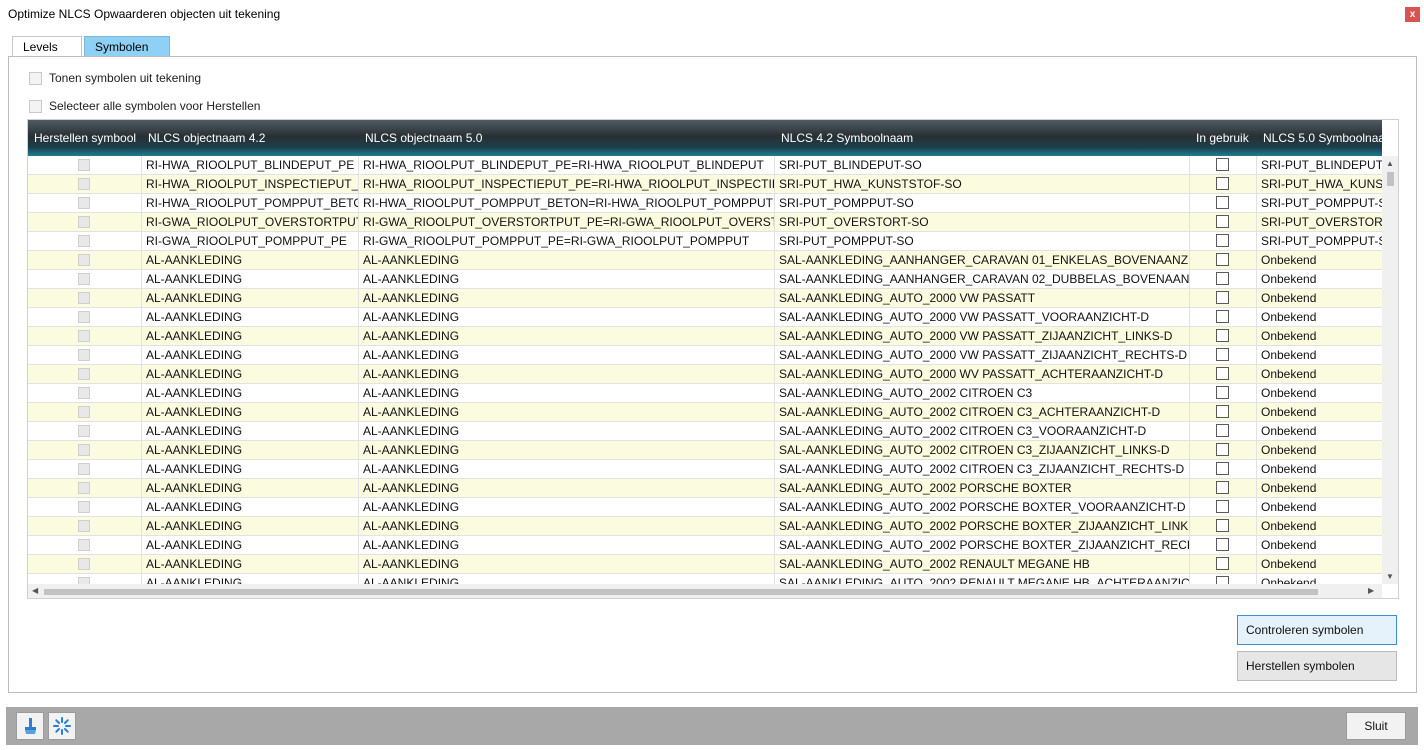 This screenshot has width=1424, height=750. Describe the element at coordinates (115, 78) in the screenshot. I see `show-symbols-option: Tonen symbolen uit tekening` at that location.